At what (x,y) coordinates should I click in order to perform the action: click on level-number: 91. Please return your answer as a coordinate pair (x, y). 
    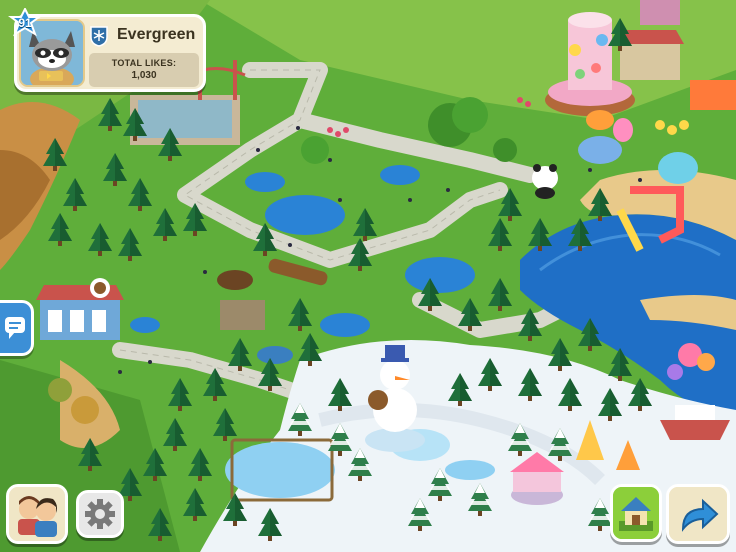
    Looking at the image, I should click on (25, 23).